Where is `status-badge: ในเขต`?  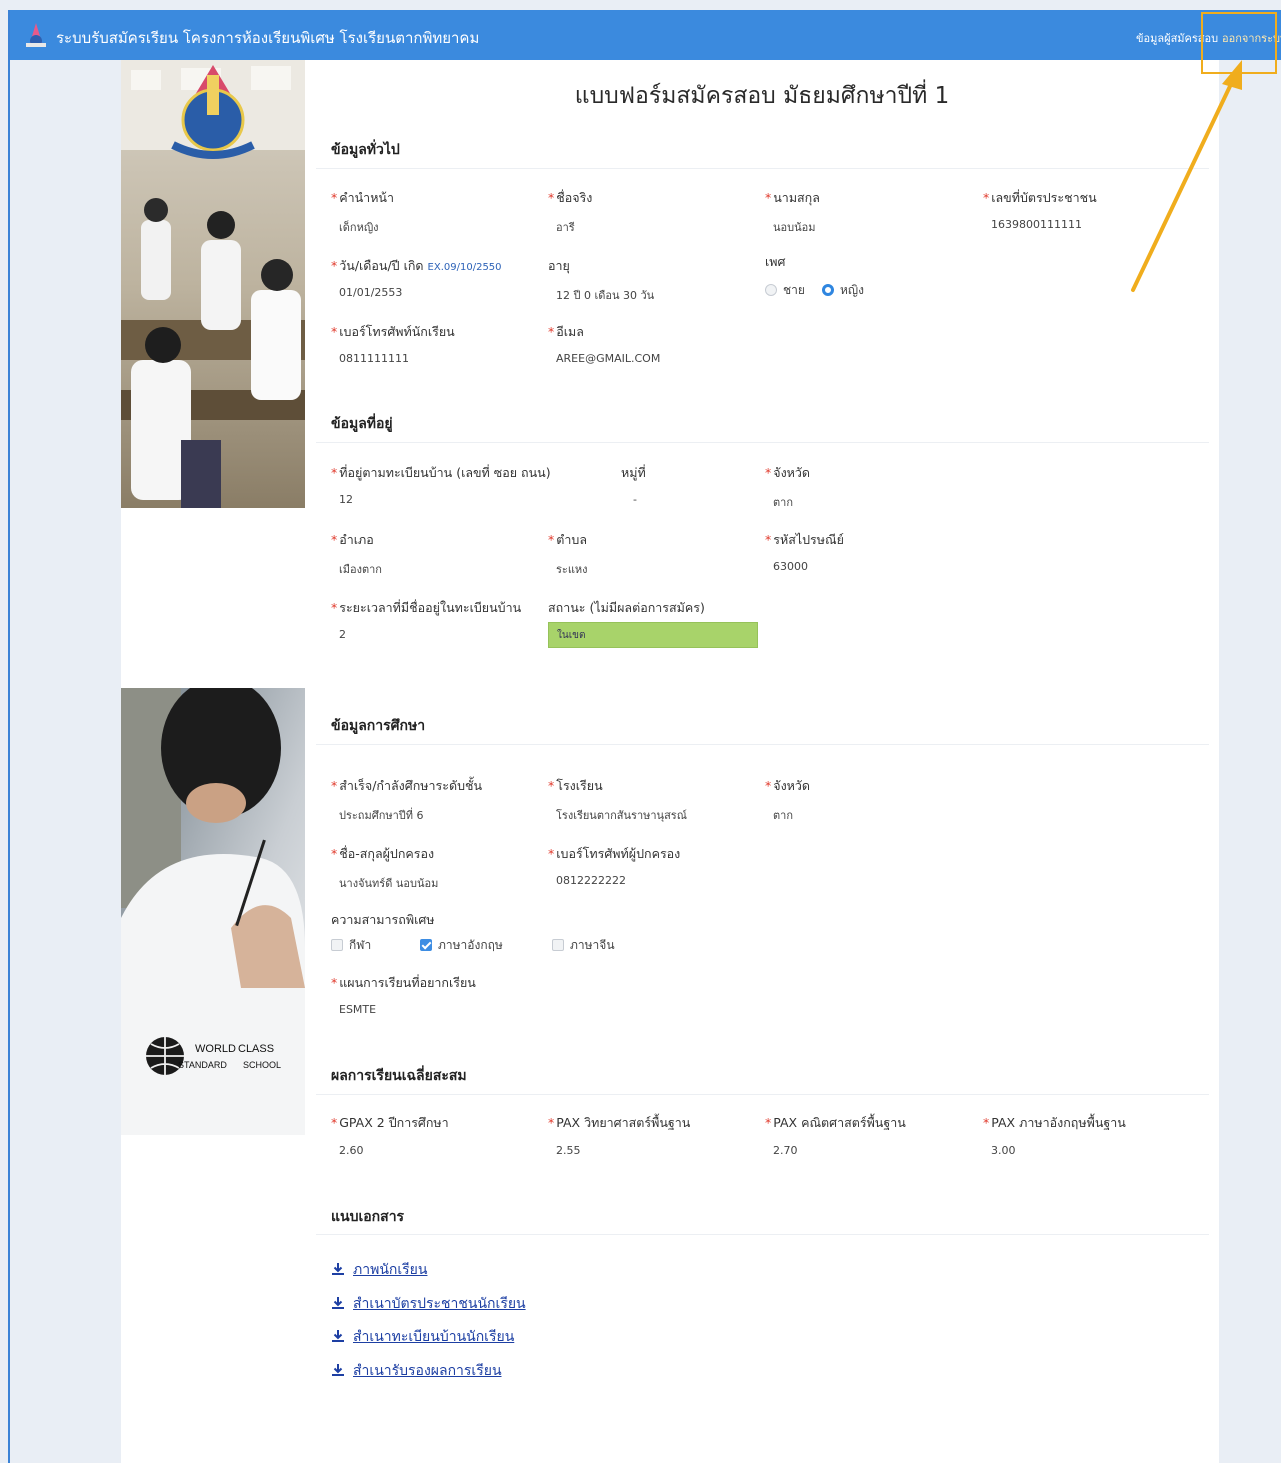
status-badge: ในเขต is located at coordinates (653, 635).